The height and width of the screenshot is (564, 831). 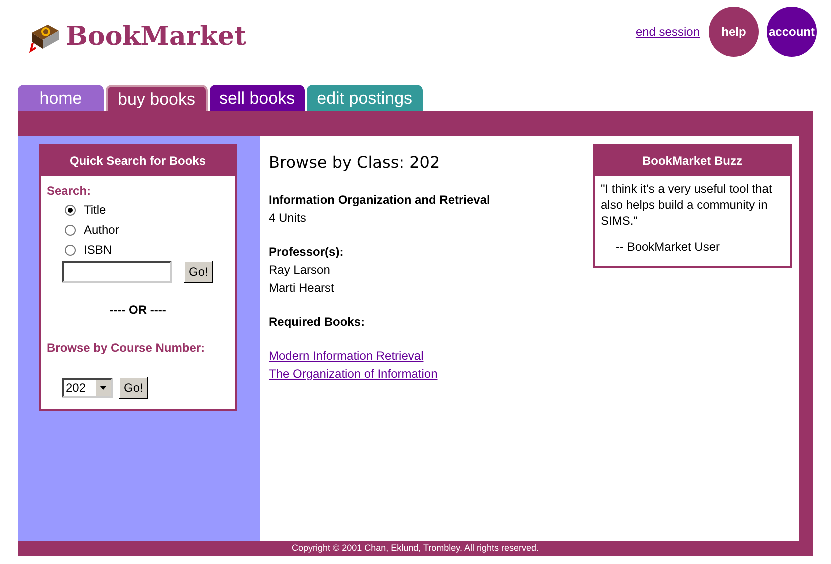 What do you see at coordinates (258, 98) in the screenshot?
I see `nav-tab: sell books` at bounding box center [258, 98].